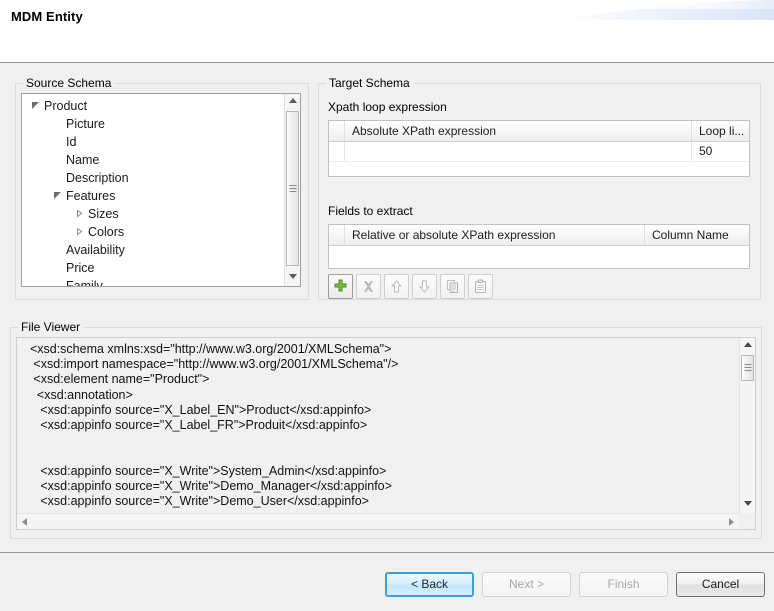 This screenshot has width=774, height=611. Describe the element at coordinates (154, 214) in the screenshot. I see `tree-item-sizes: Sizes` at that location.